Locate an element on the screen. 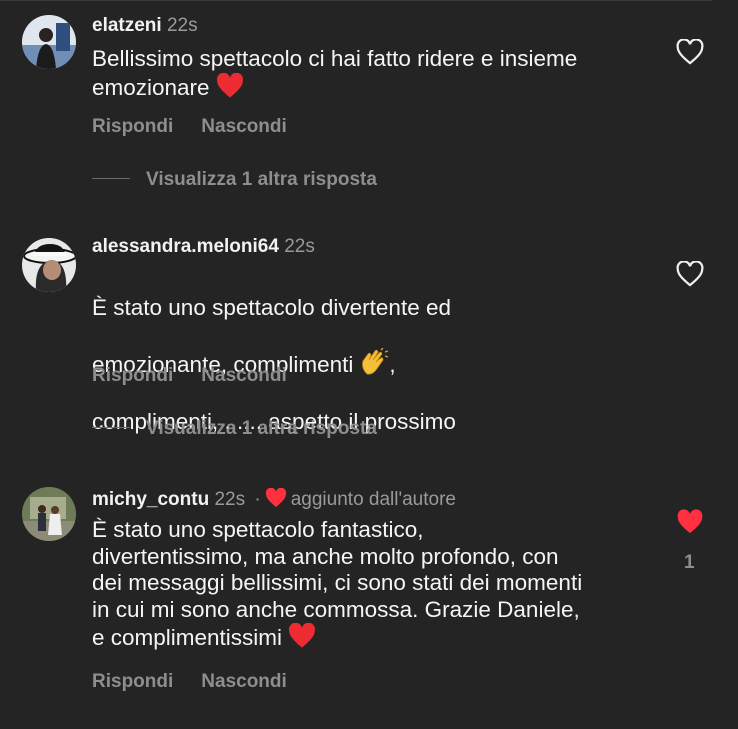  comment-text-line: È stato uno spettacolo divertente ed is located at coordinates (271, 307).